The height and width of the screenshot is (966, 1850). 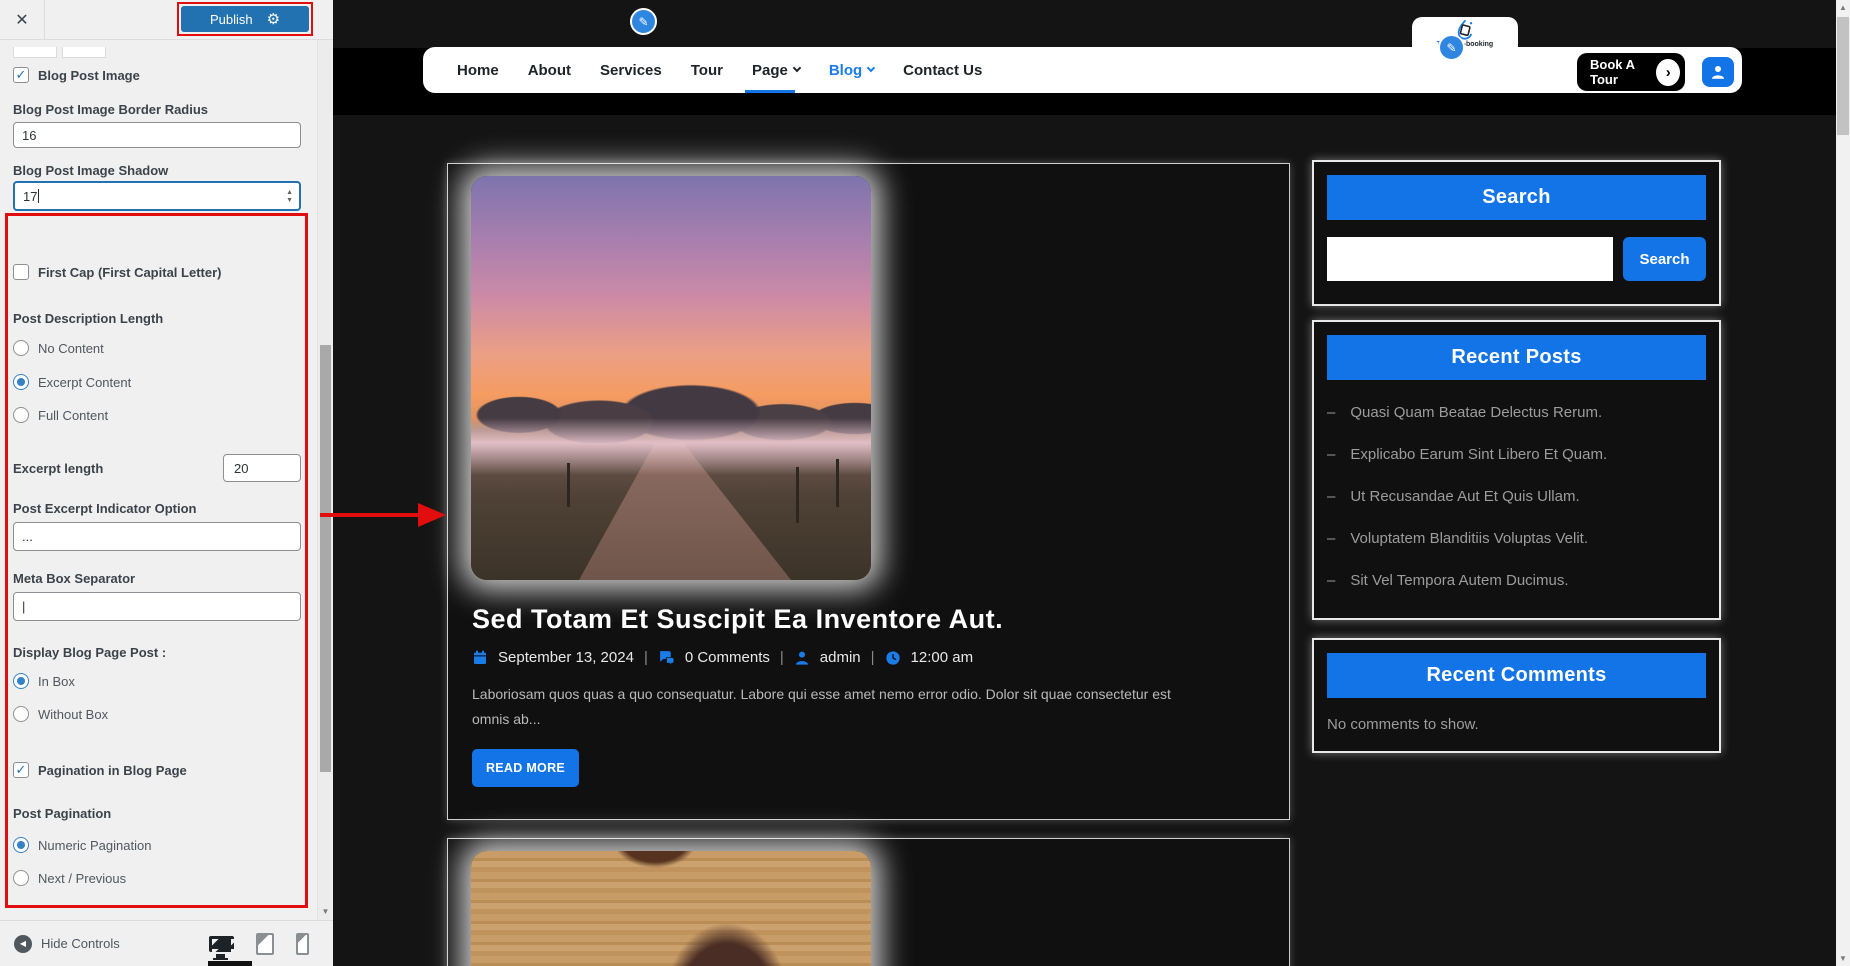 What do you see at coordinates (1631, 72) in the screenshot?
I see `book-a-tour-button: Book A Tour ›` at bounding box center [1631, 72].